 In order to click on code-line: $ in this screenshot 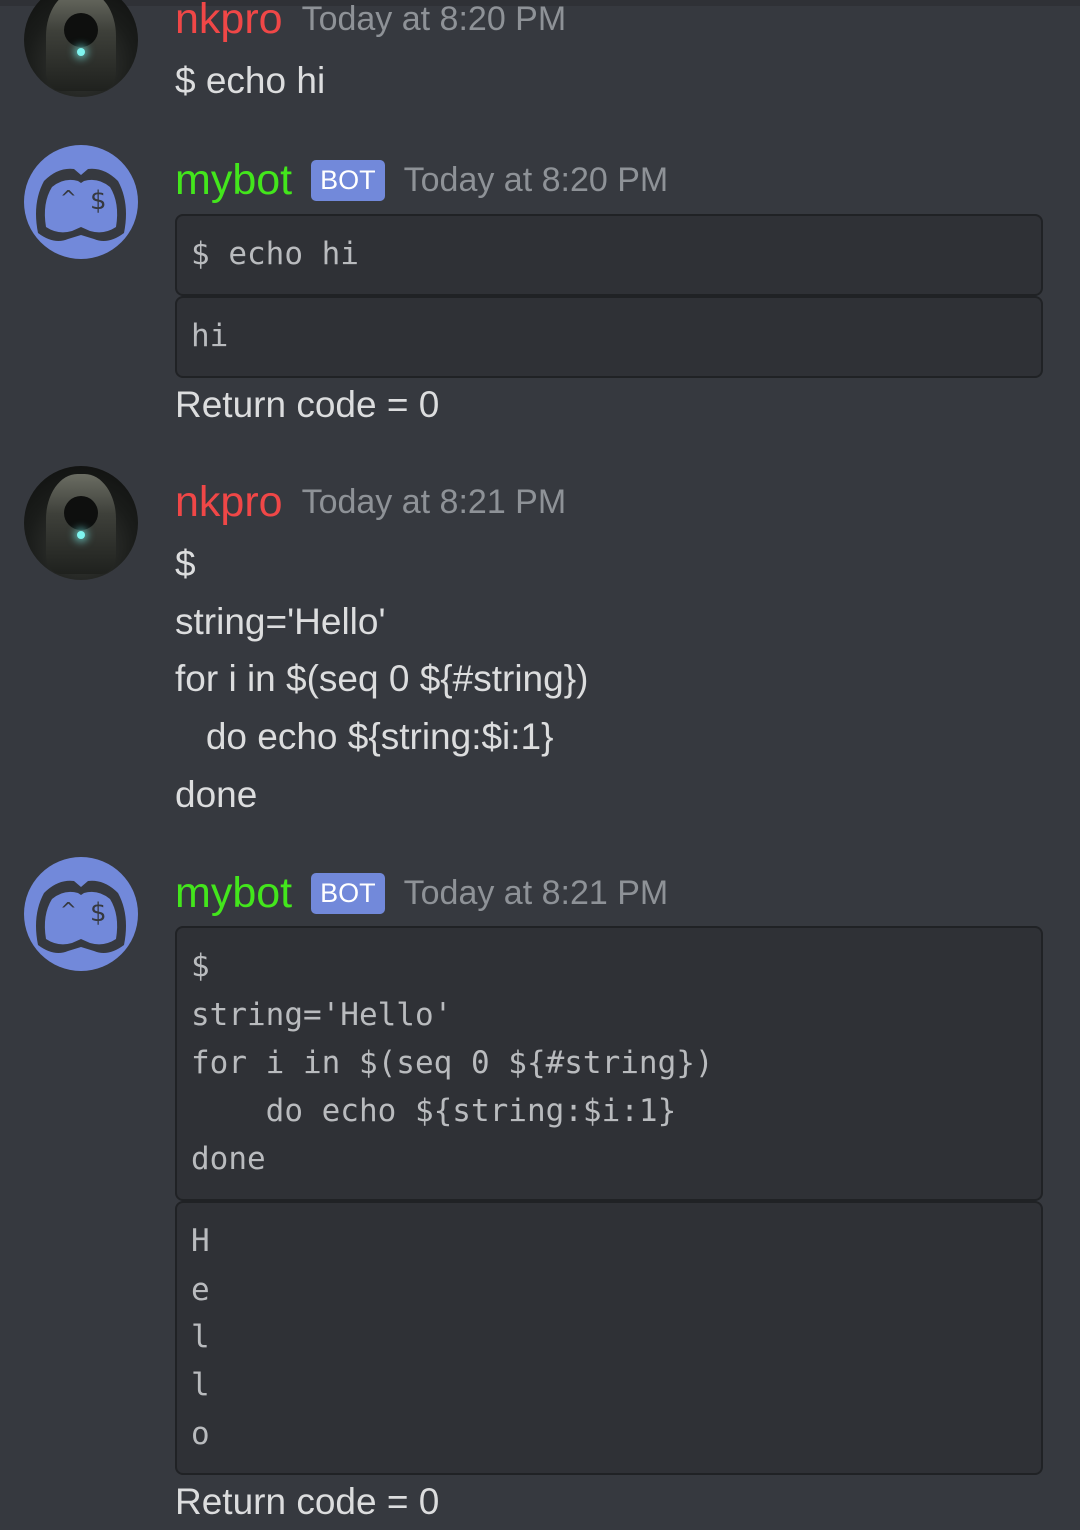, I will do `click(200, 966)`.